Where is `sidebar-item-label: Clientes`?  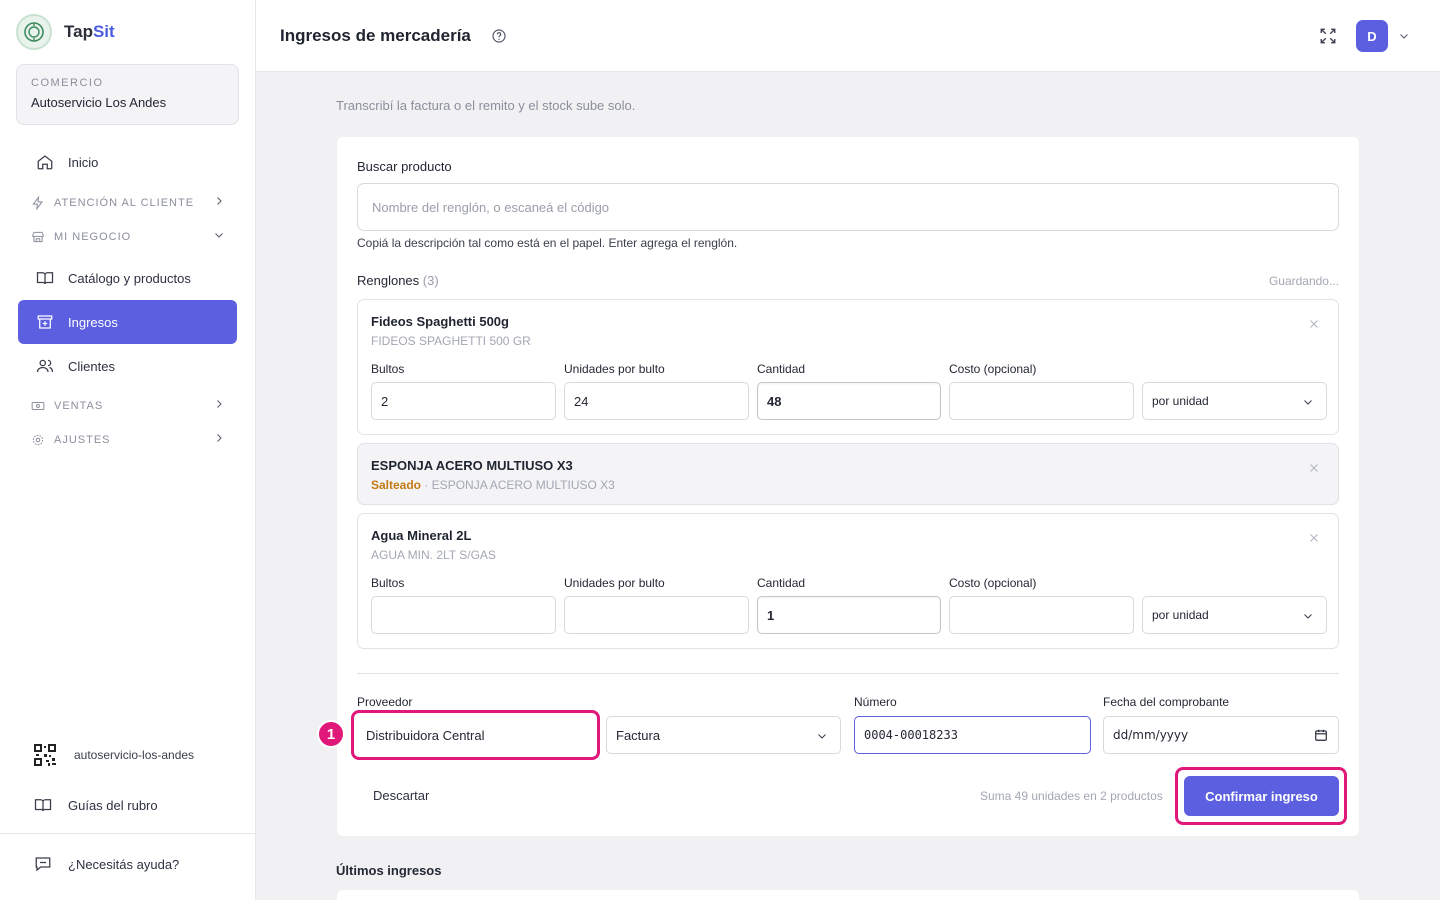
sidebar-item-label: Clientes is located at coordinates (91, 366).